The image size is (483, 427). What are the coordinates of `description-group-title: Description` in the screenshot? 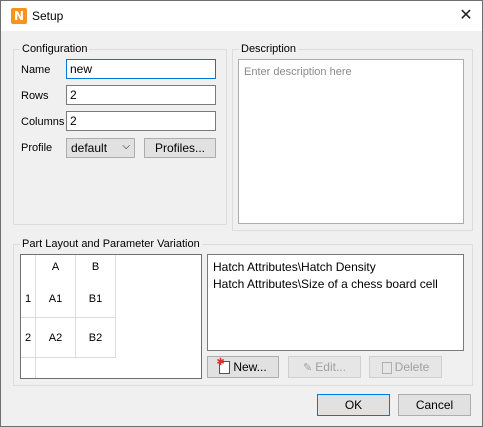 It's located at (269, 49).